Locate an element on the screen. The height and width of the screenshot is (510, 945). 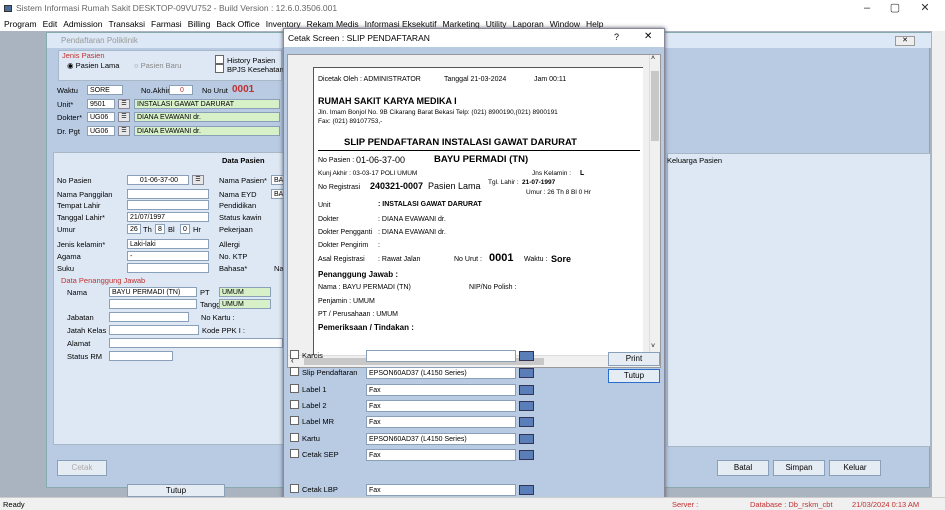
jabatan-field is located at coordinates (149, 317).